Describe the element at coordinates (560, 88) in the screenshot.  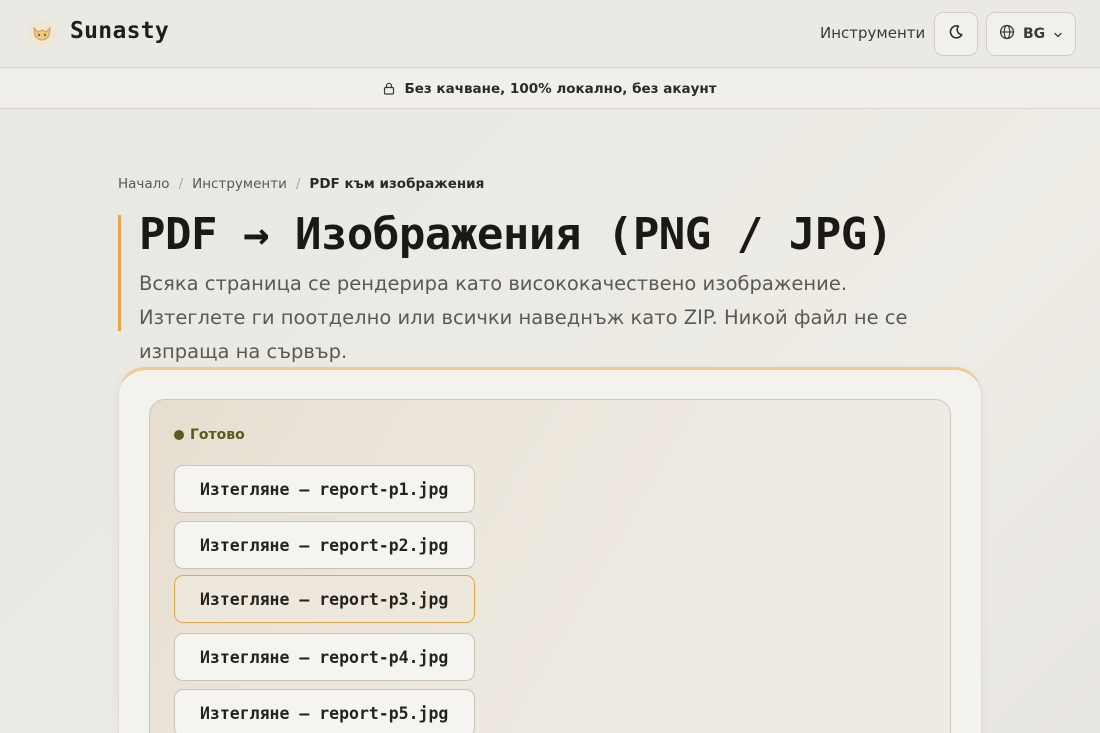
I see `privacy-banner-text: Без качване, 100% локално, без акаунт` at that location.